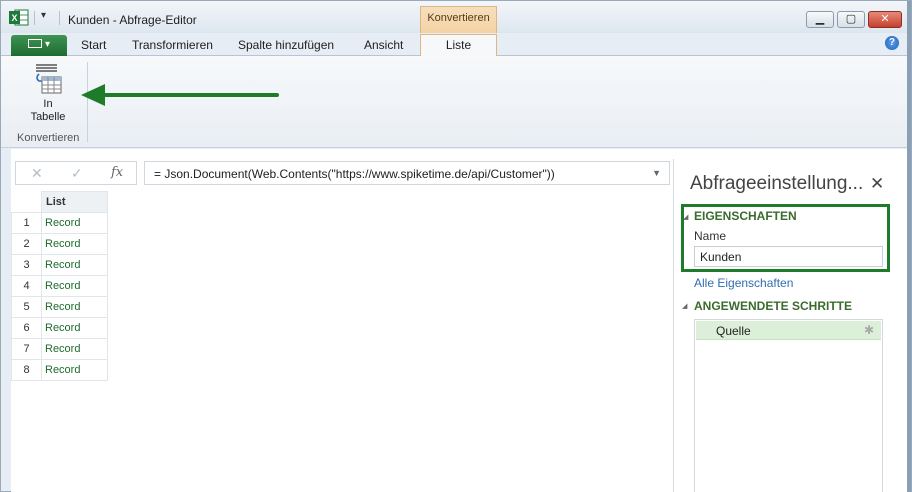 Image resolution: width=912 pixels, height=492 pixels. I want to click on all-properties-link: Alle Eigenschaften, so click(743, 283).